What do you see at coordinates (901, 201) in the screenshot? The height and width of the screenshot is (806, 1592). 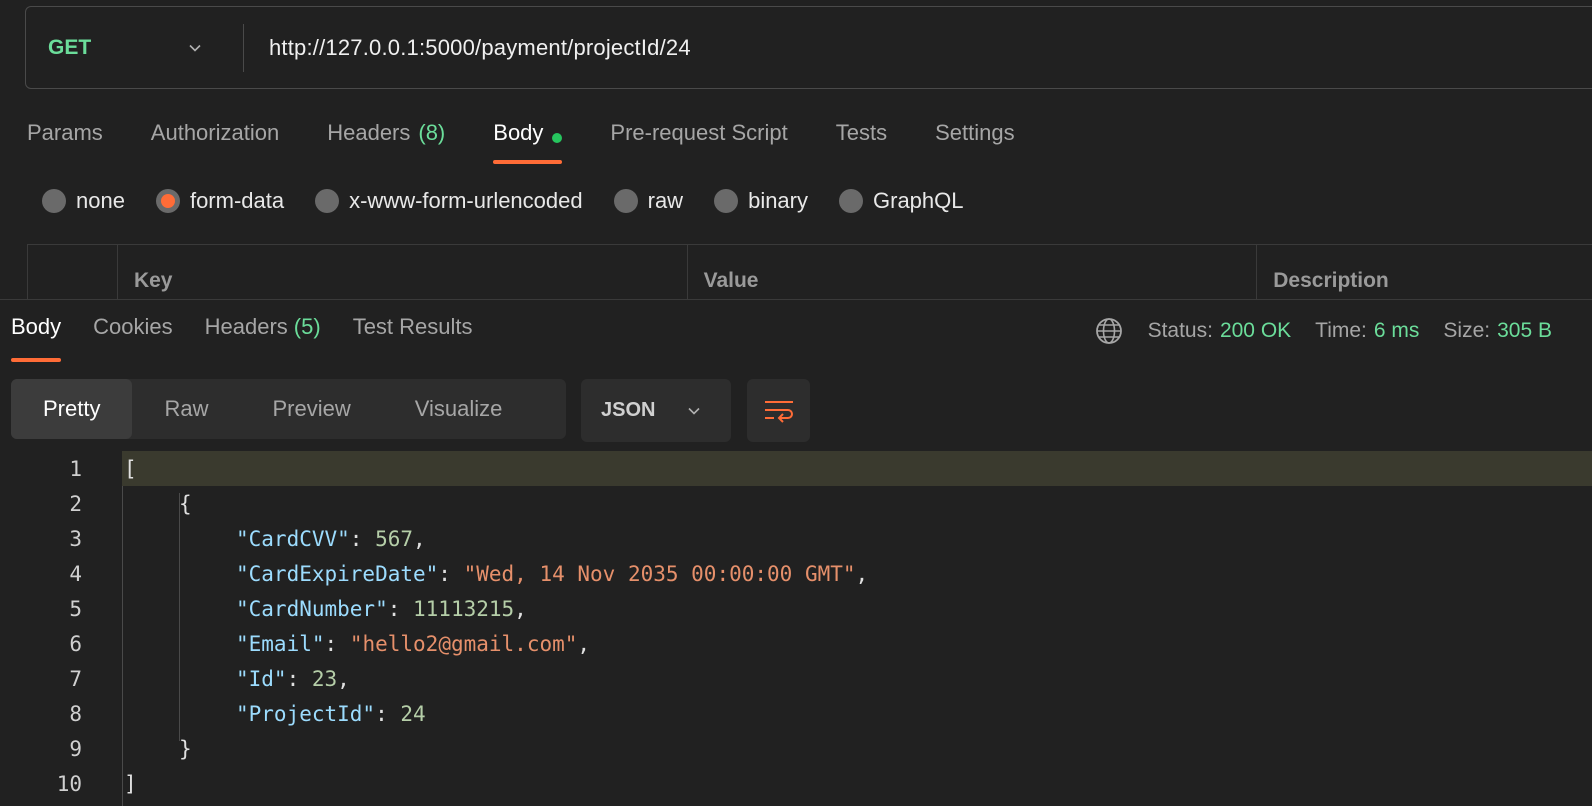 I see `mode-graphql: GraphQL` at bounding box center [901, 201].